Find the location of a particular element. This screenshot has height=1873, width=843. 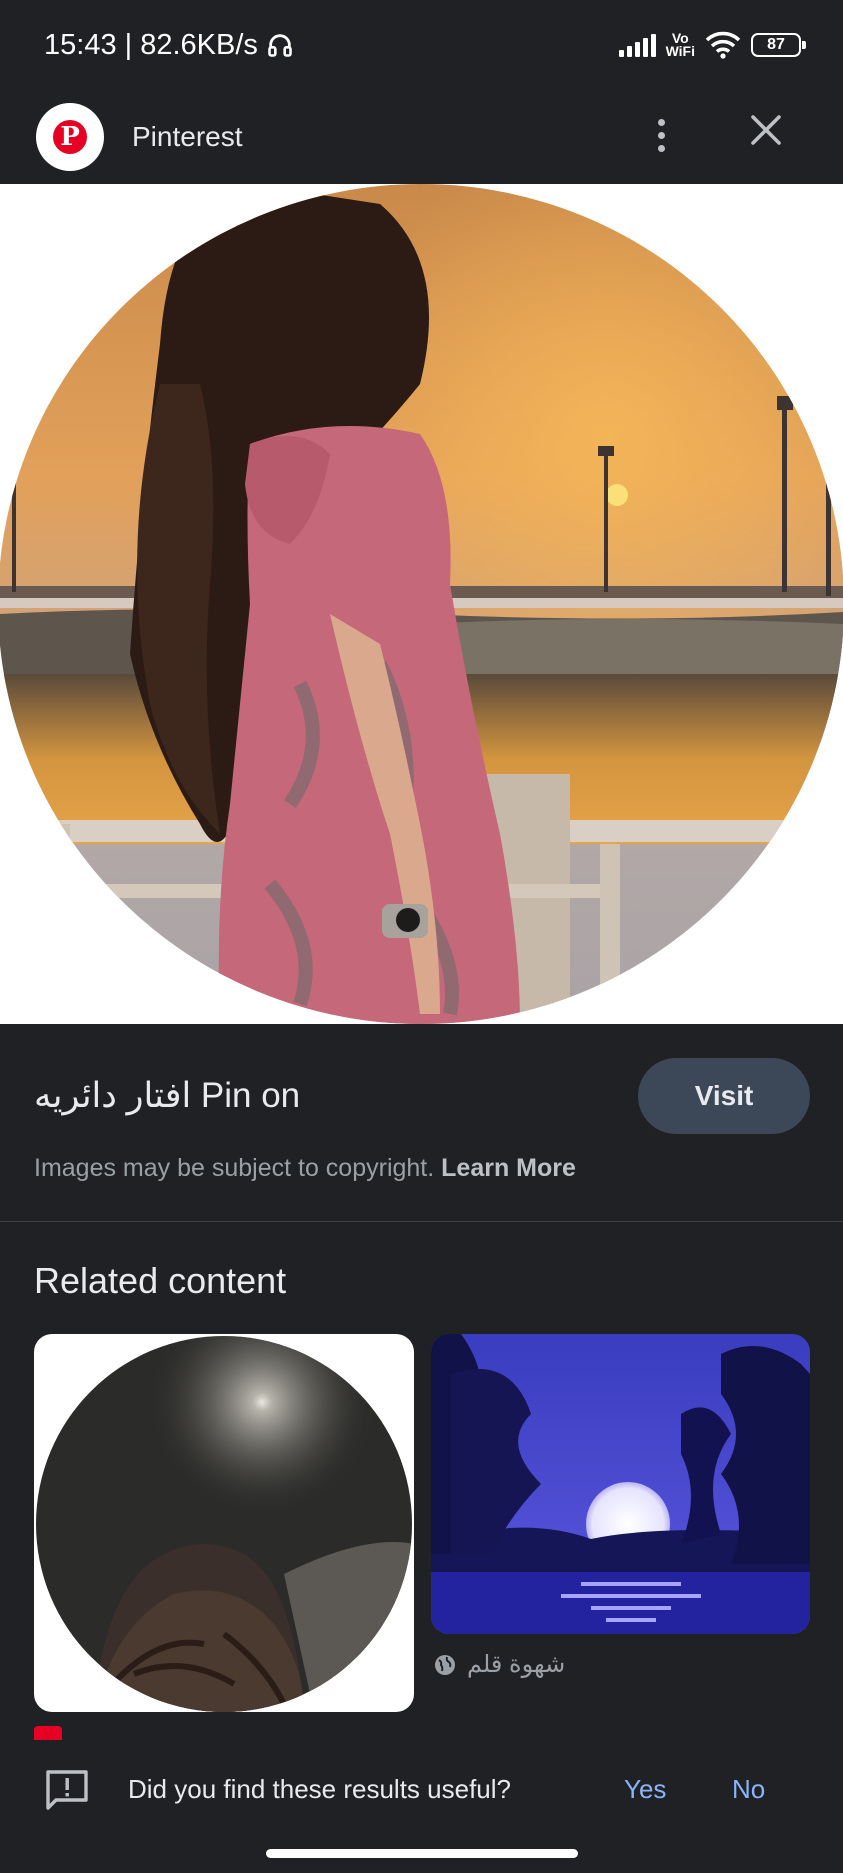

copyright-text: Images may be subject to copyright. is located at coordinates (238, 1168).